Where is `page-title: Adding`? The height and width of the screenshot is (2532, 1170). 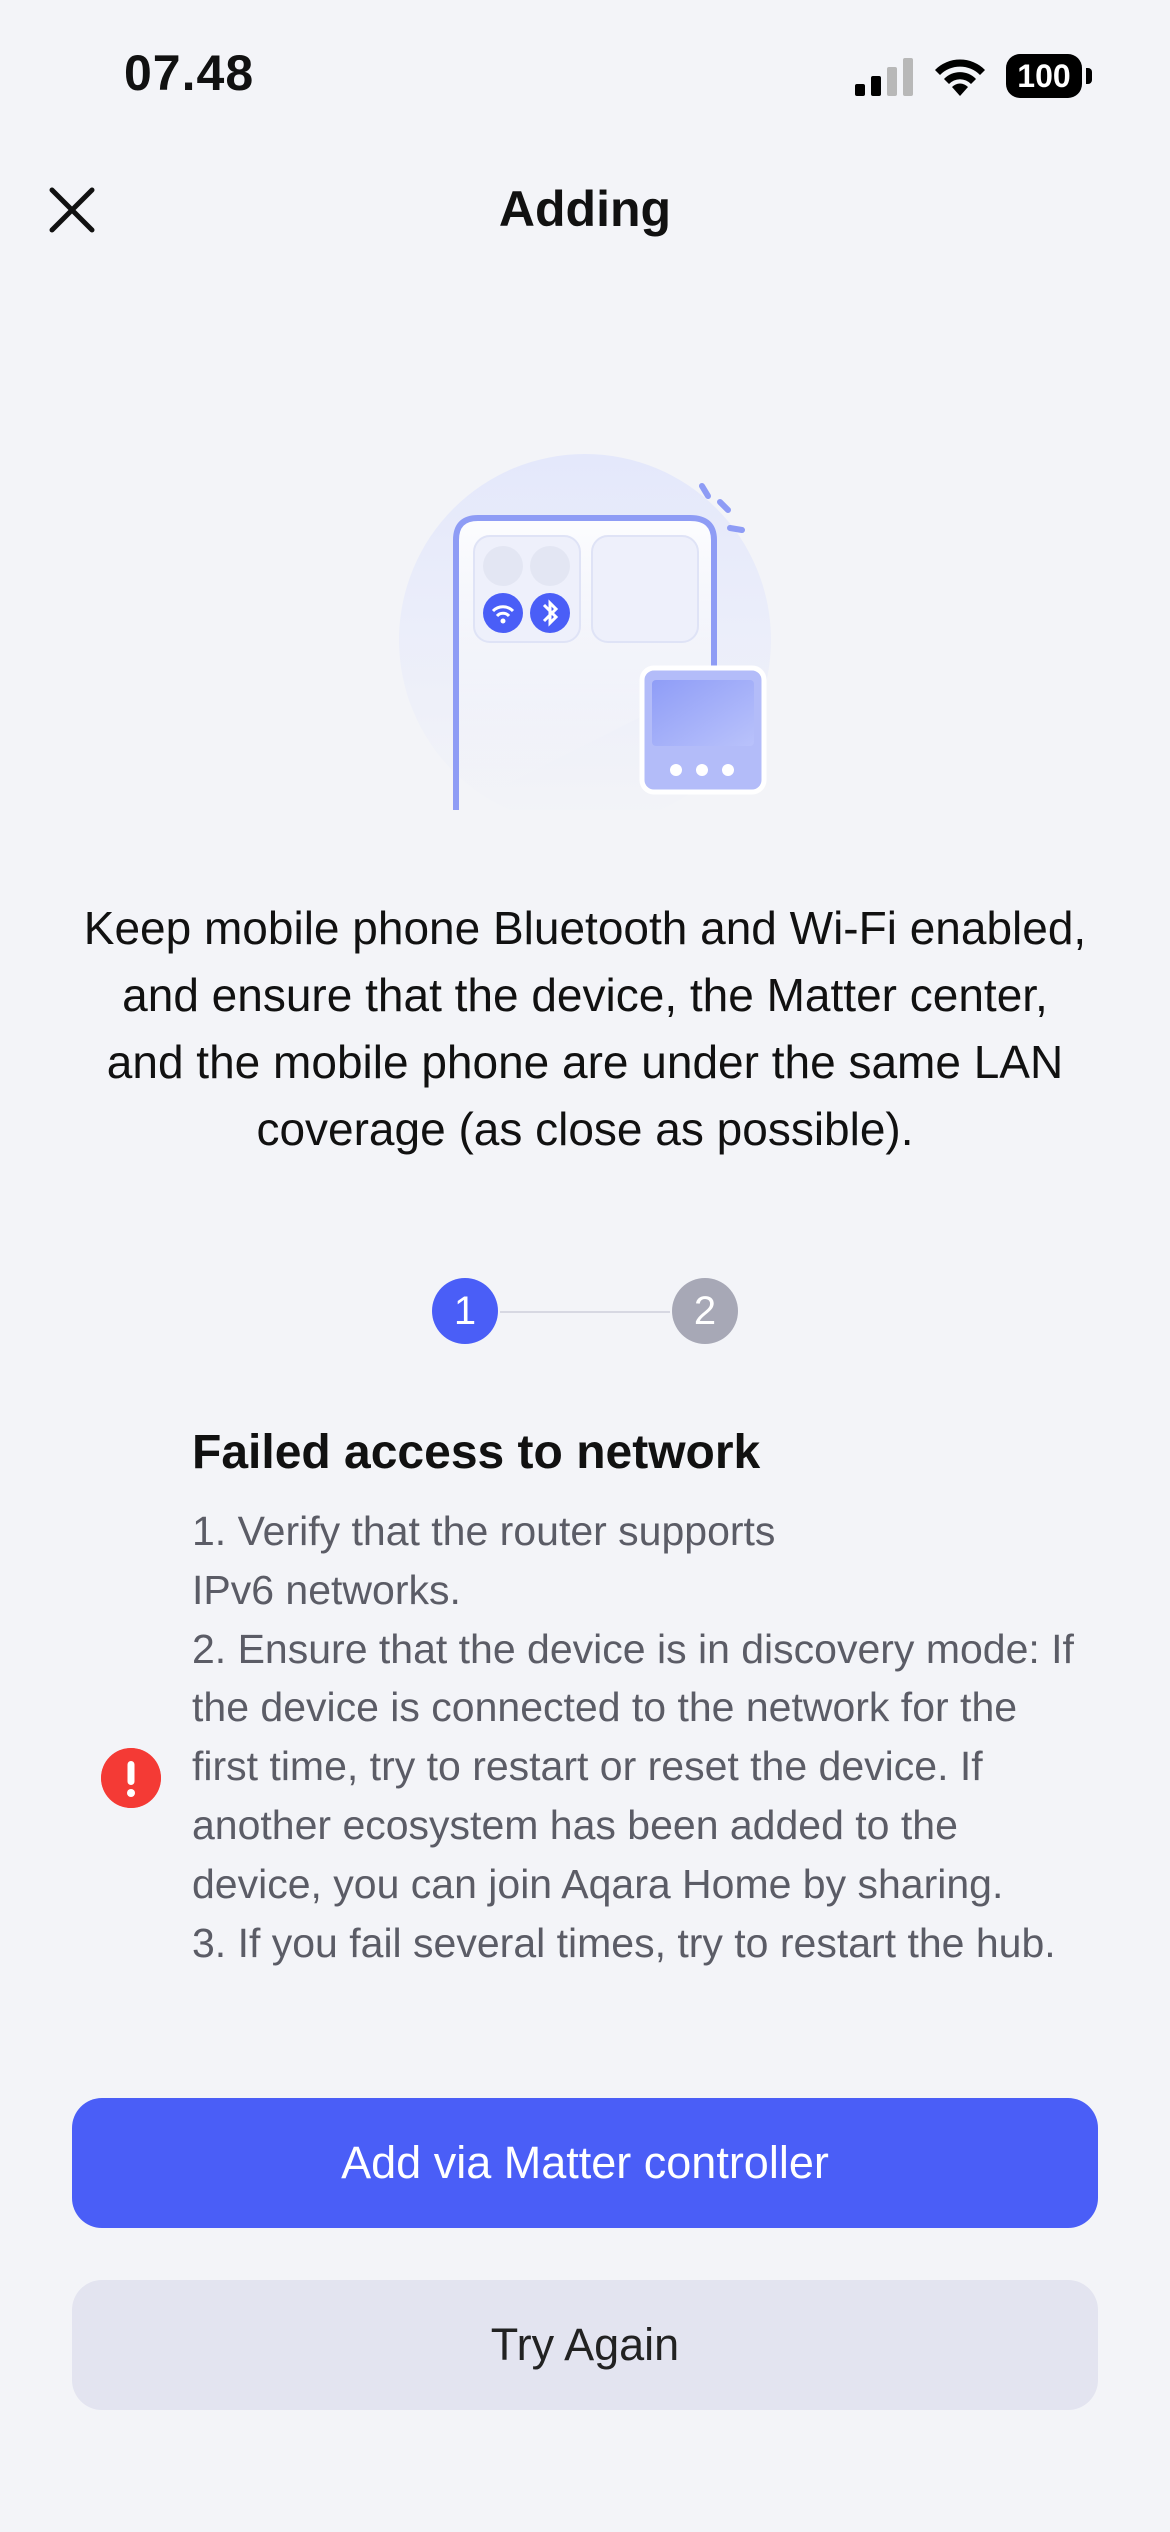 page-title: Adding is located at coordinates (585, 209).